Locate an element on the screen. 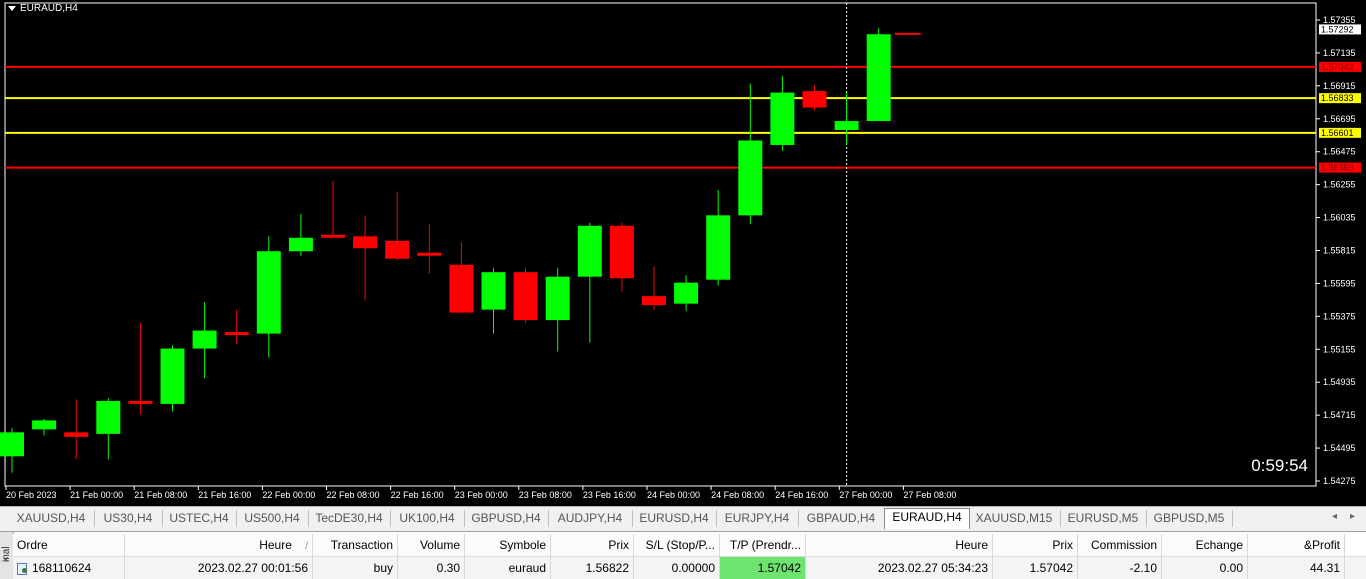  col-time: Heure / is located at coordinates (219, 545).